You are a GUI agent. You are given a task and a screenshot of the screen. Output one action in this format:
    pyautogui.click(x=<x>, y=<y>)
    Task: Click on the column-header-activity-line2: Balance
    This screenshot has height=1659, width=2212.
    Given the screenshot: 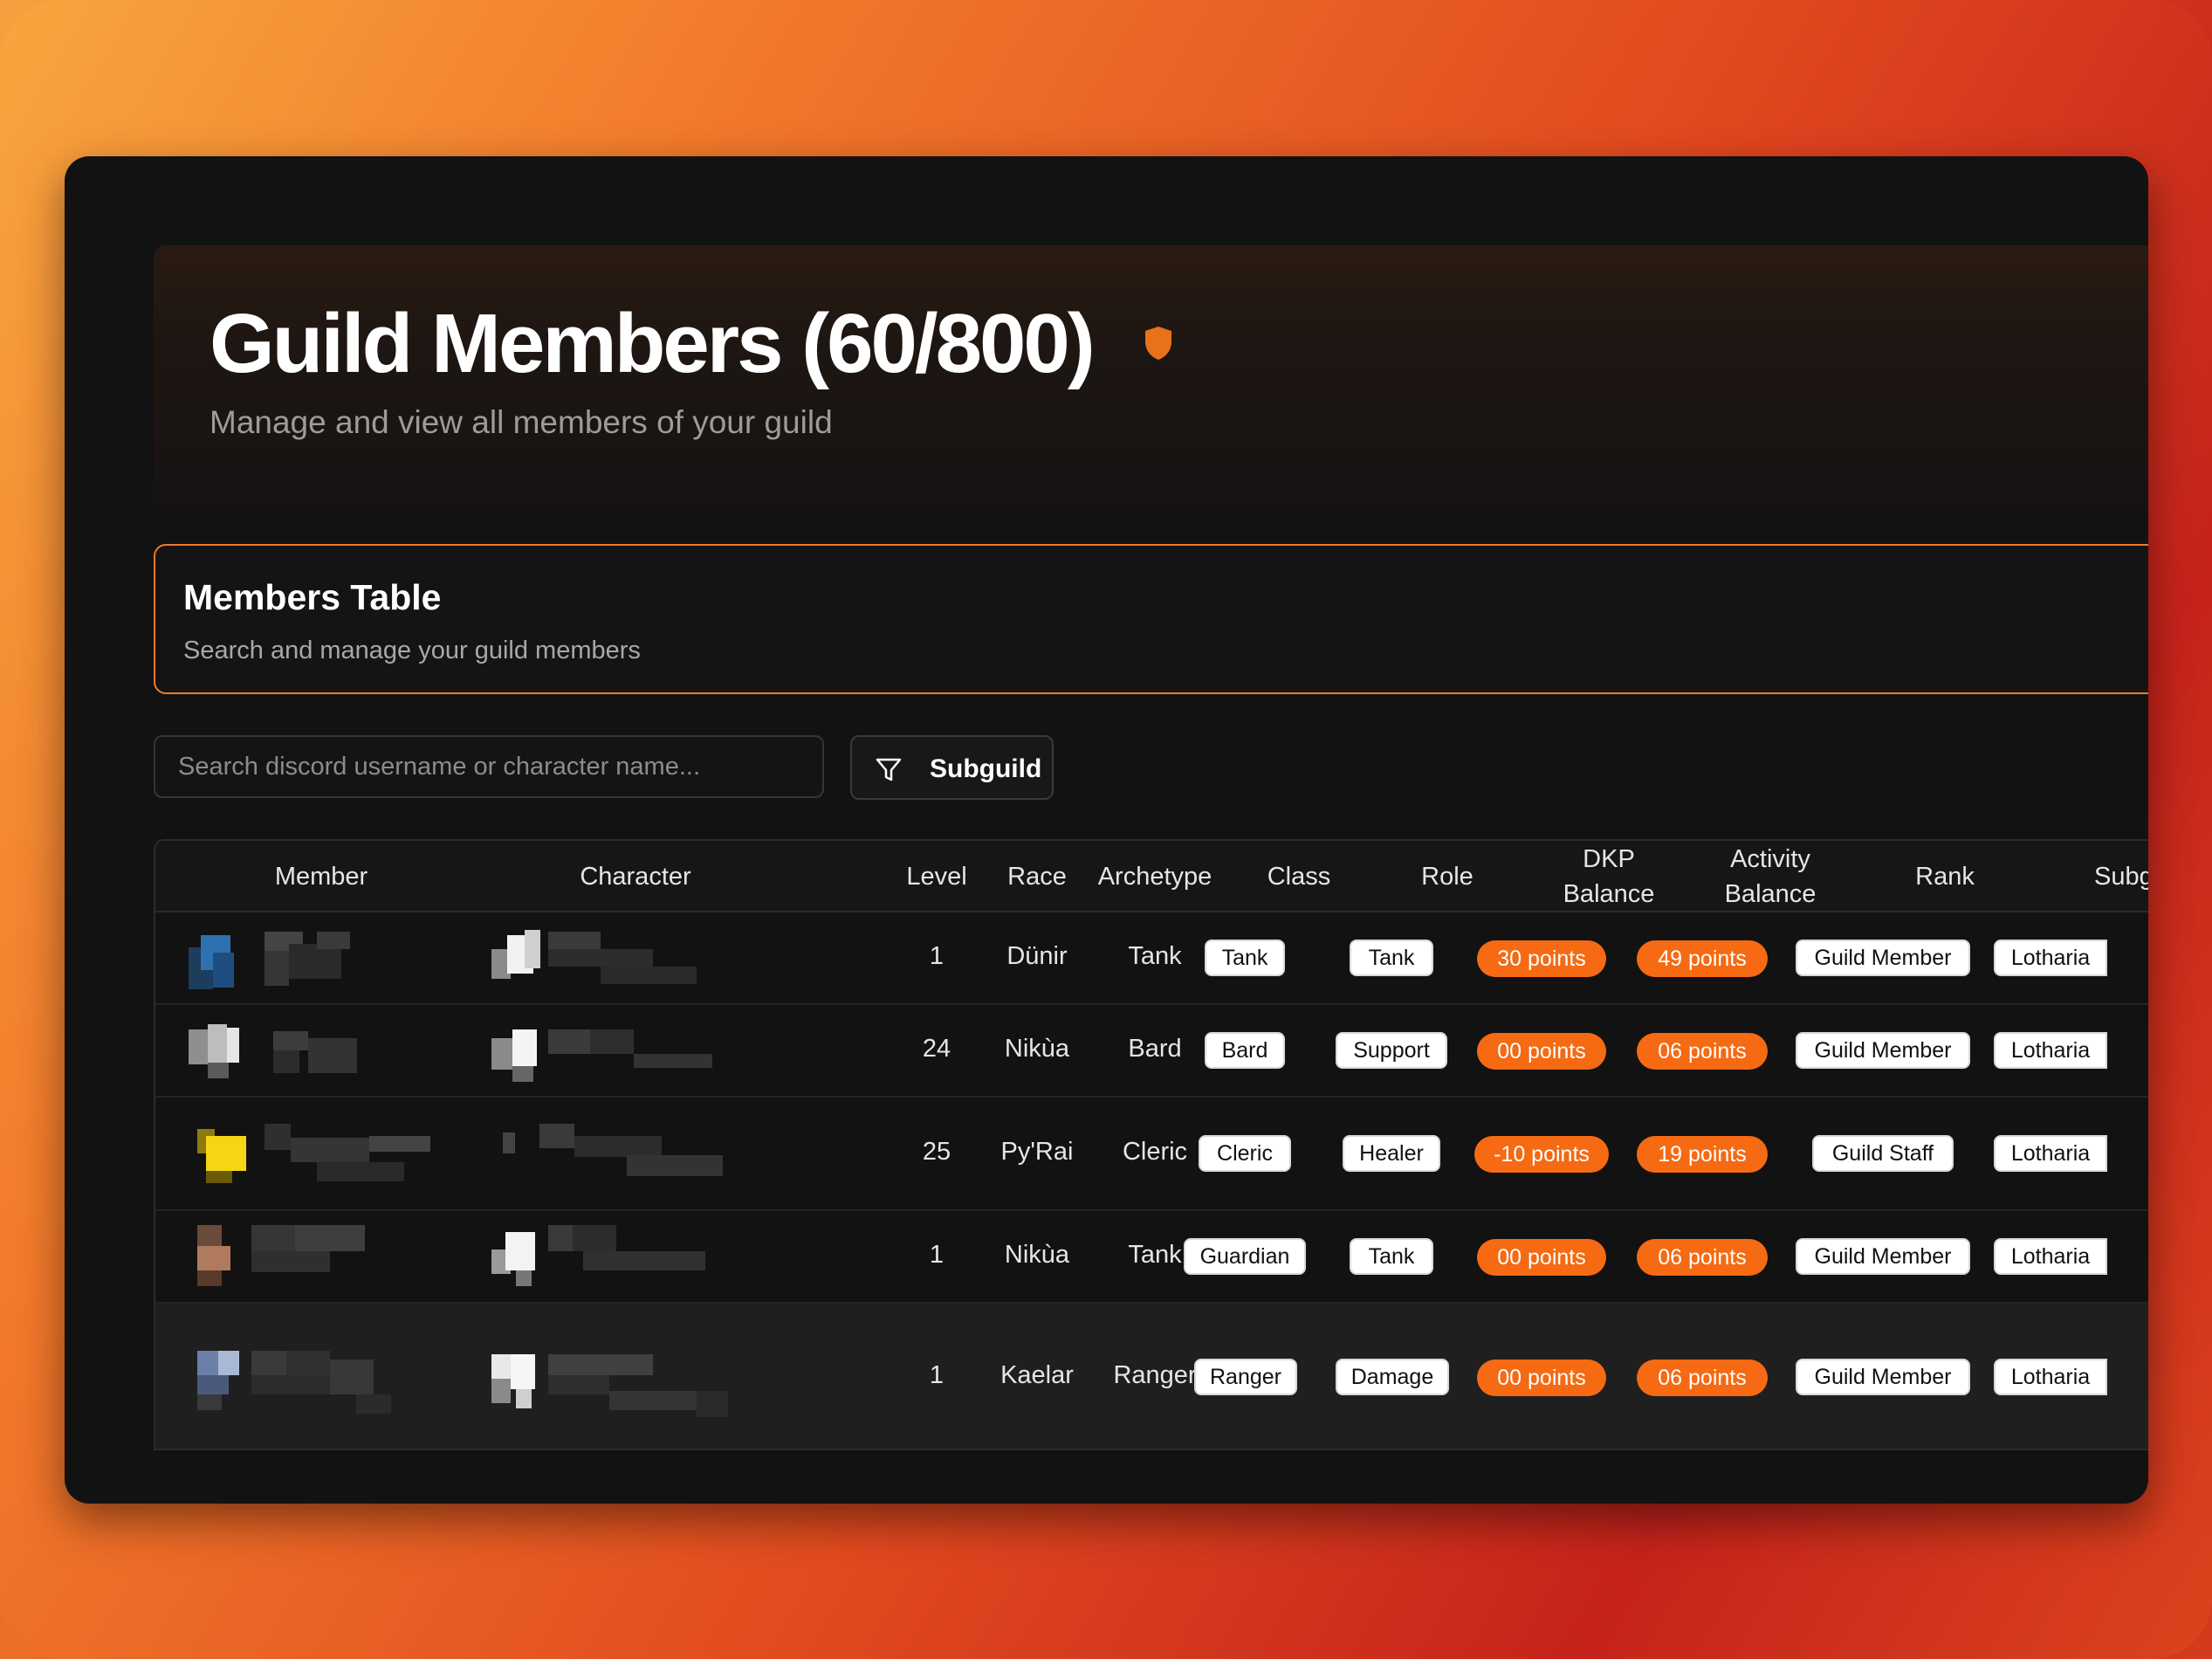 What is the action you would take?
    pyautogui.click(x=1771, y=894)
    